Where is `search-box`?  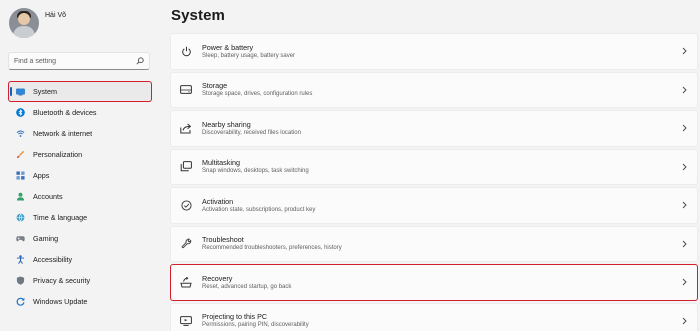
search-box is located at coordinates (79, 61).